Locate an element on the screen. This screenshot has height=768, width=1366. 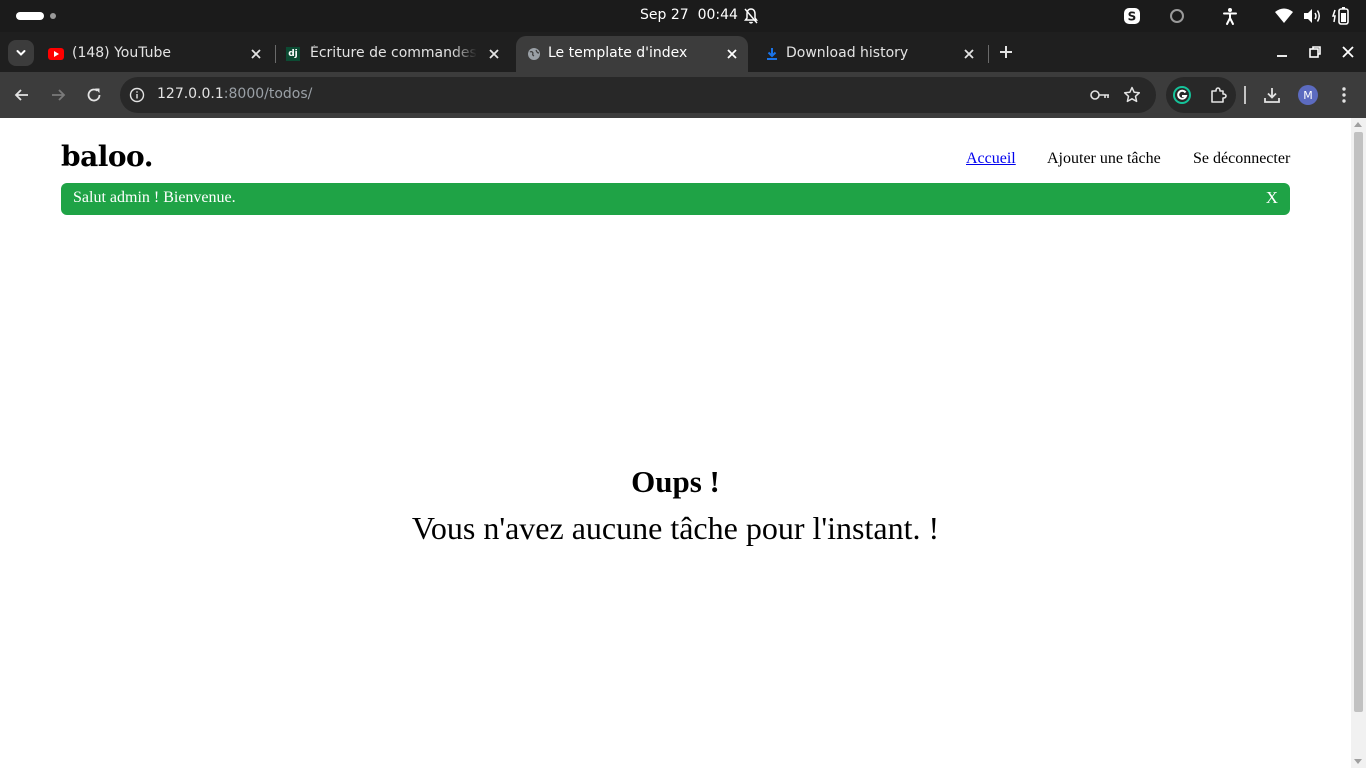
minimize-icon is located at coordinates (1282, 52).